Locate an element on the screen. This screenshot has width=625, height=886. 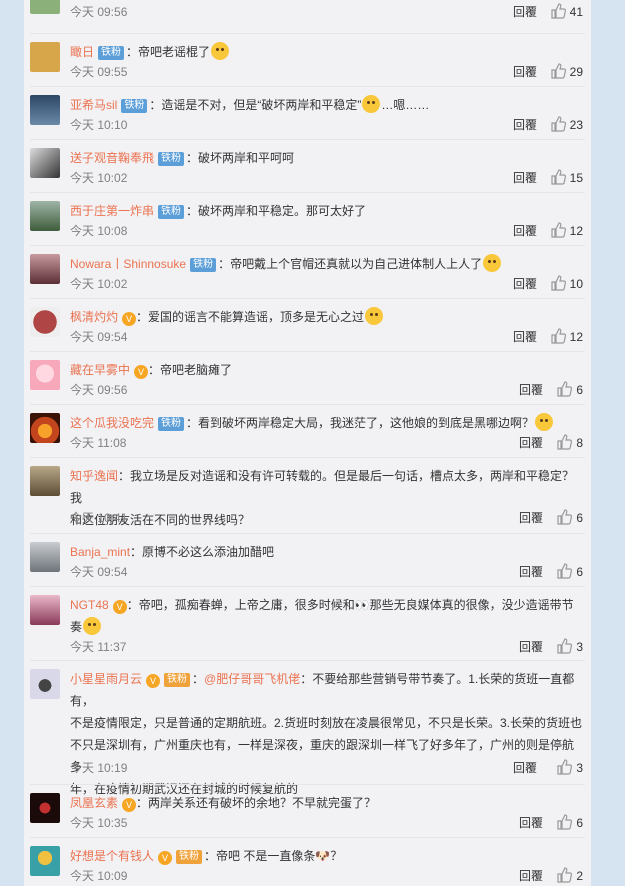
like-button: 29 is located at coordinates (566, 72).